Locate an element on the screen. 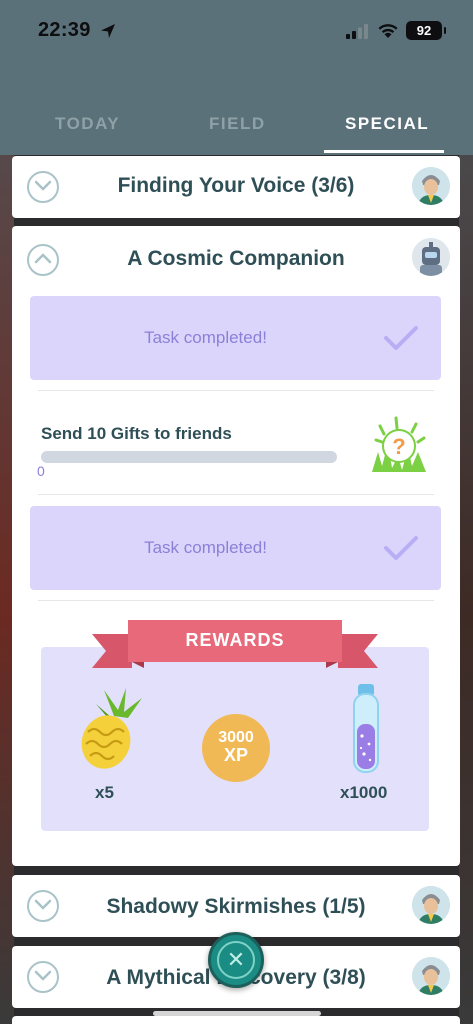 Image resolution: width=473 pixels, height=1024 pixels. status-bar: 22:39 92 is located at coordinates (236, 30).